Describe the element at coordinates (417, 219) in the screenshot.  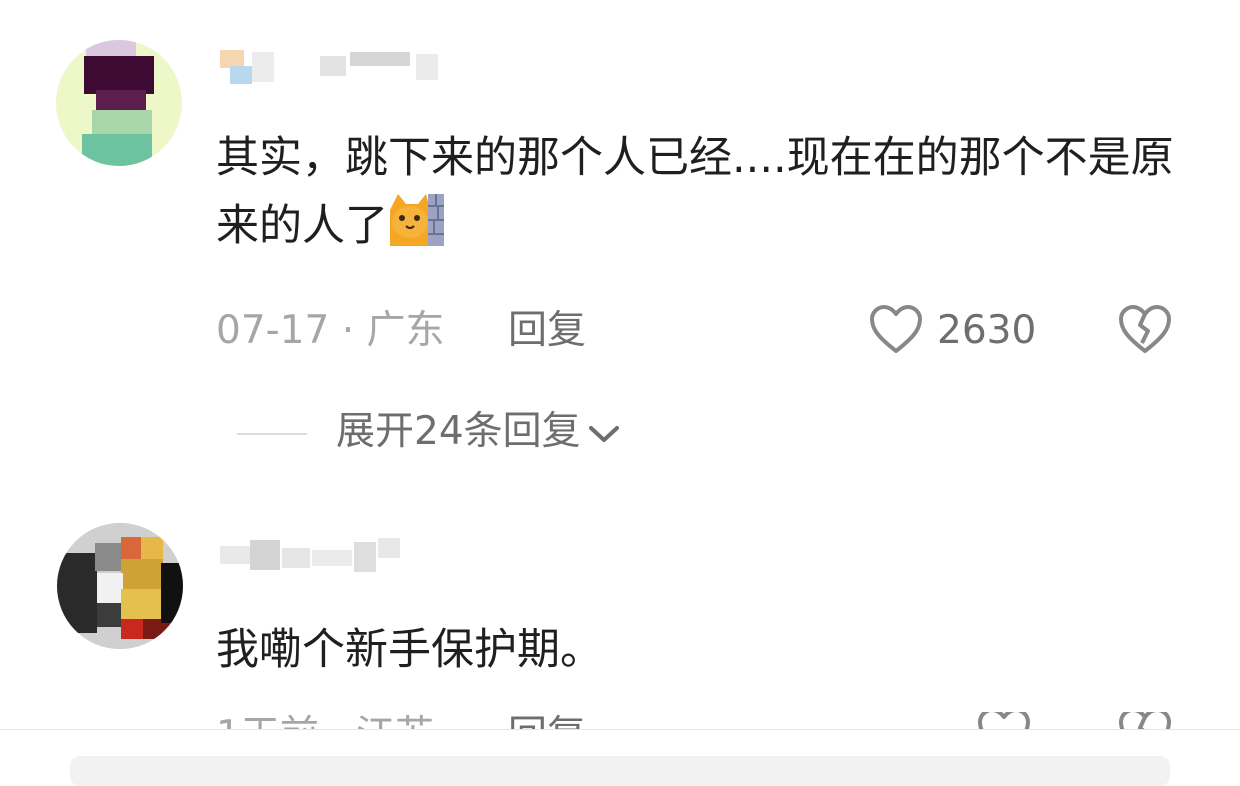
I see `cat-peeking-from-wall-emoji` at that location.